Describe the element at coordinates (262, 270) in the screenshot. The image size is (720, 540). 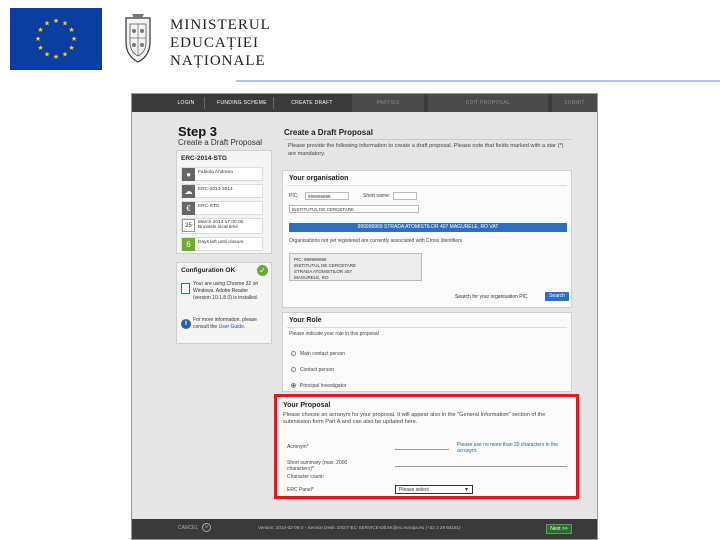
I see `check-icon: ✓` at that location.